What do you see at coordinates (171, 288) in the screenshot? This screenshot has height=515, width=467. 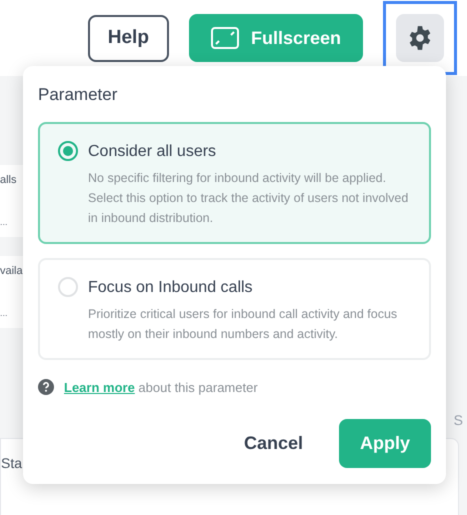 I see `option-label: Focus on Inbound calls` at bounding box center [171, 288].